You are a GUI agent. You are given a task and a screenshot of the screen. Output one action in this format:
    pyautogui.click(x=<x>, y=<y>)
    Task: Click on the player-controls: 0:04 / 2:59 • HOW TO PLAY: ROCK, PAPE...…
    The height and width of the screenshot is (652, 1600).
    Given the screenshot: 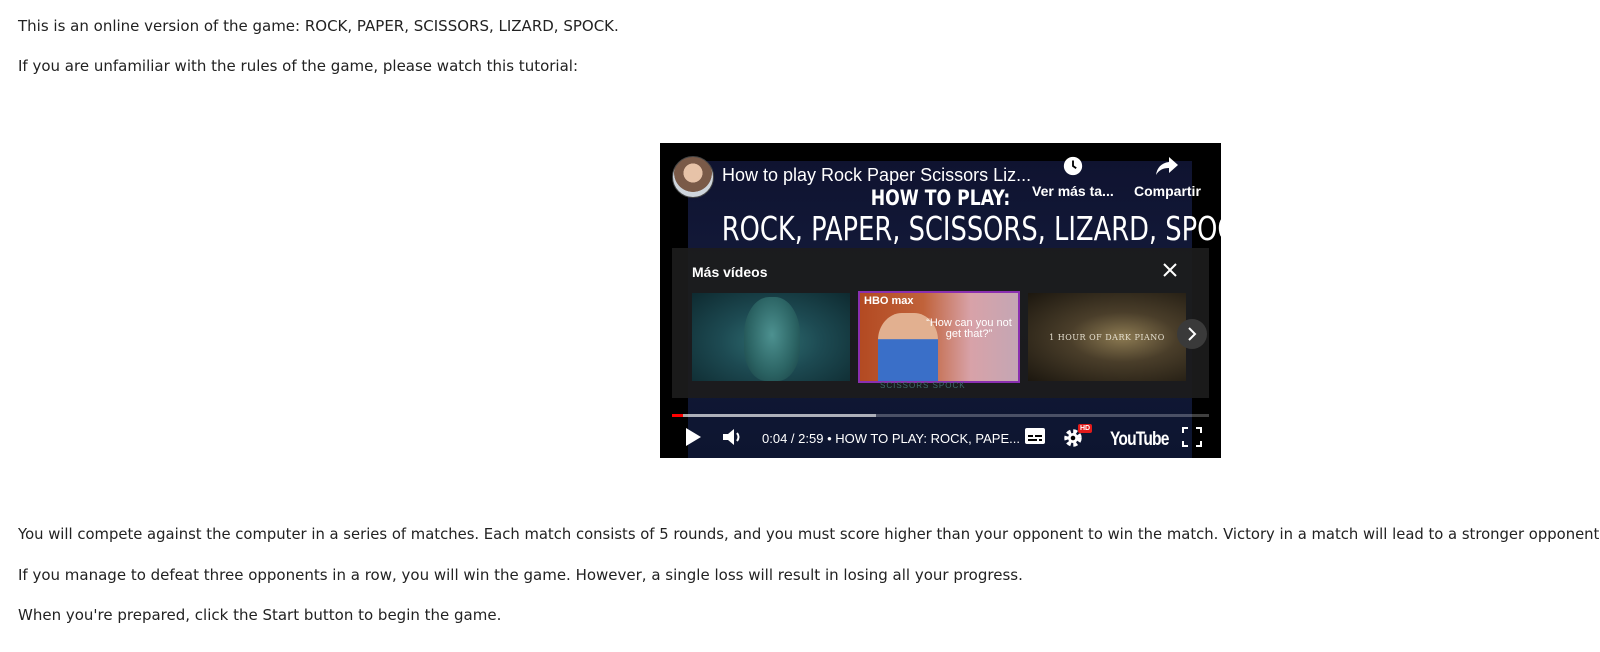 What is the action you would take?
    pyautogui.click(x=940, y=438)
    